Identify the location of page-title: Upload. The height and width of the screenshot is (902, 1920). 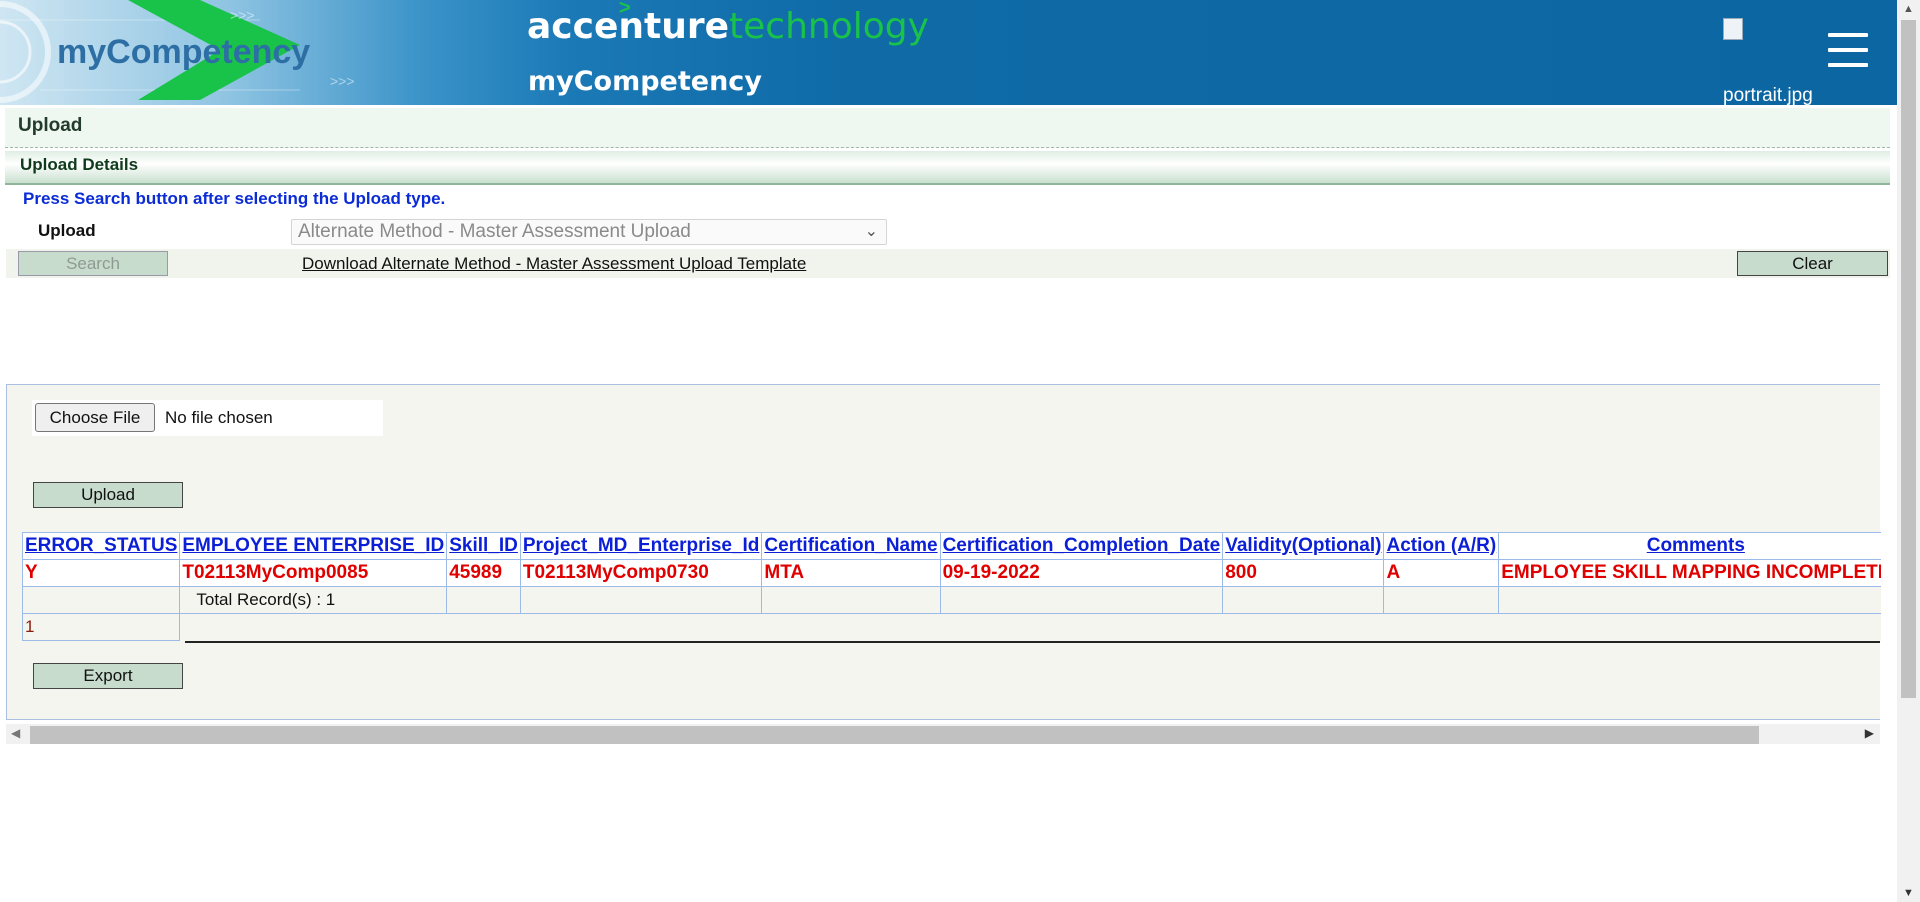
(50, 125).